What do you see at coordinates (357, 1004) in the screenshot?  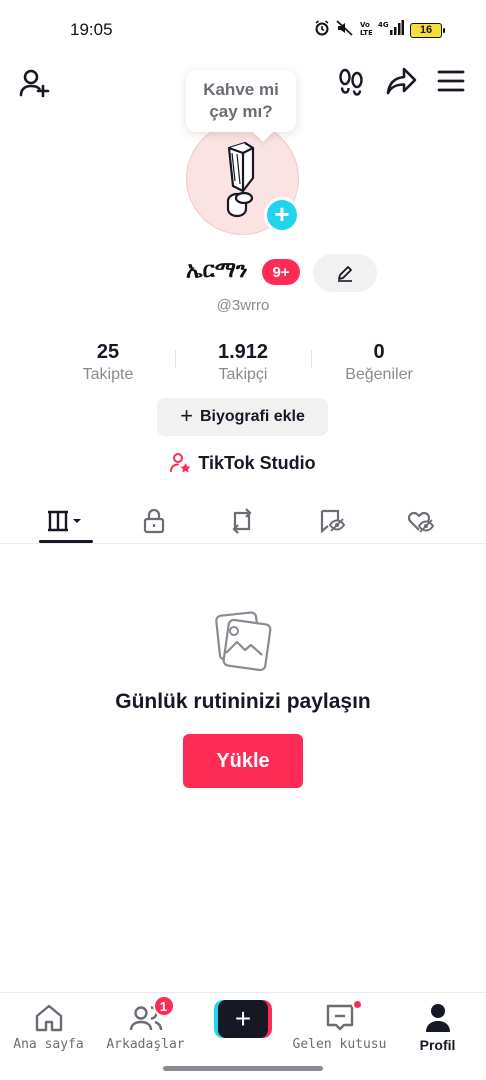 I see `inbox-dot` at bounding box center [357, 1004].